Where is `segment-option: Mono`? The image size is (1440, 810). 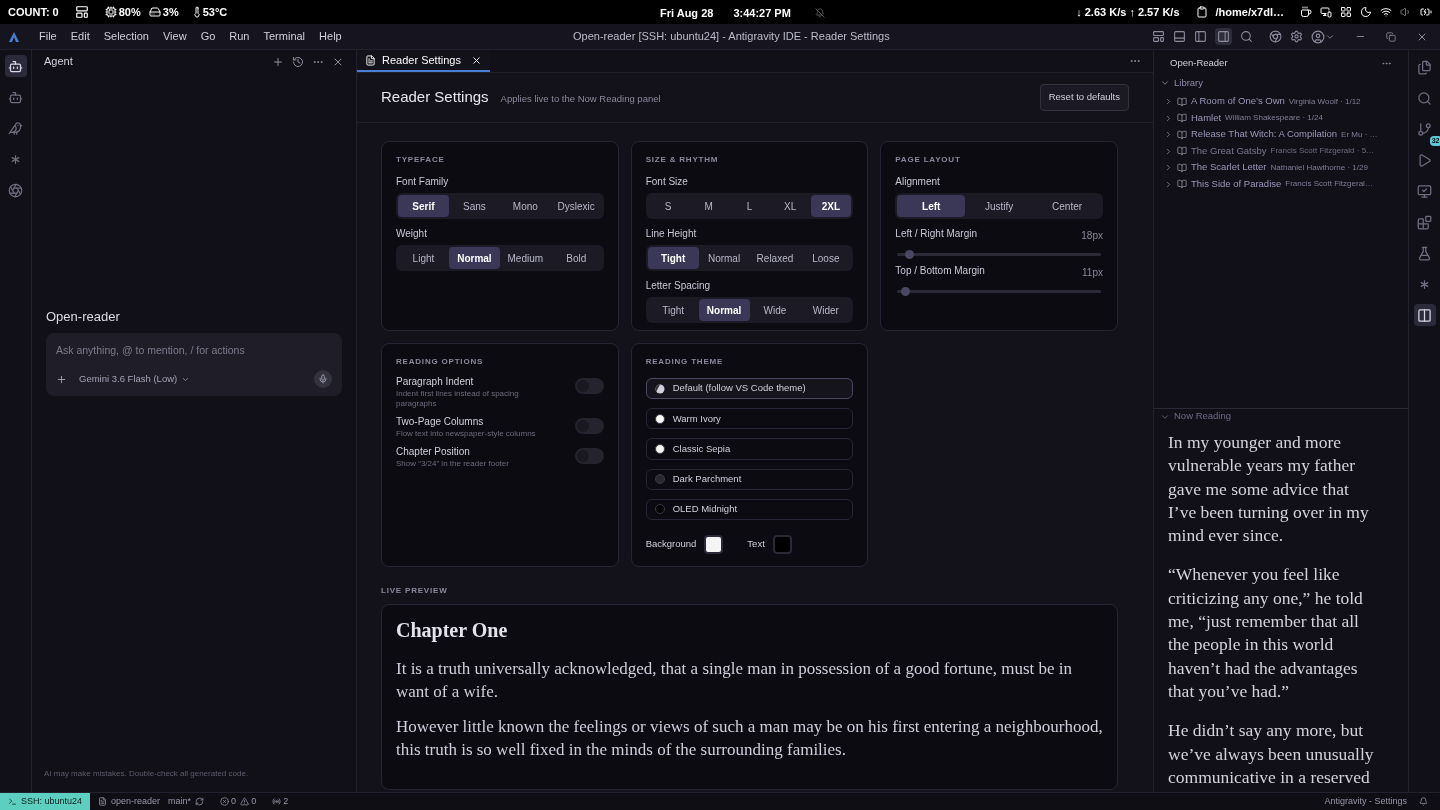 segment-option: Mono is located at coordinates (525, 206).